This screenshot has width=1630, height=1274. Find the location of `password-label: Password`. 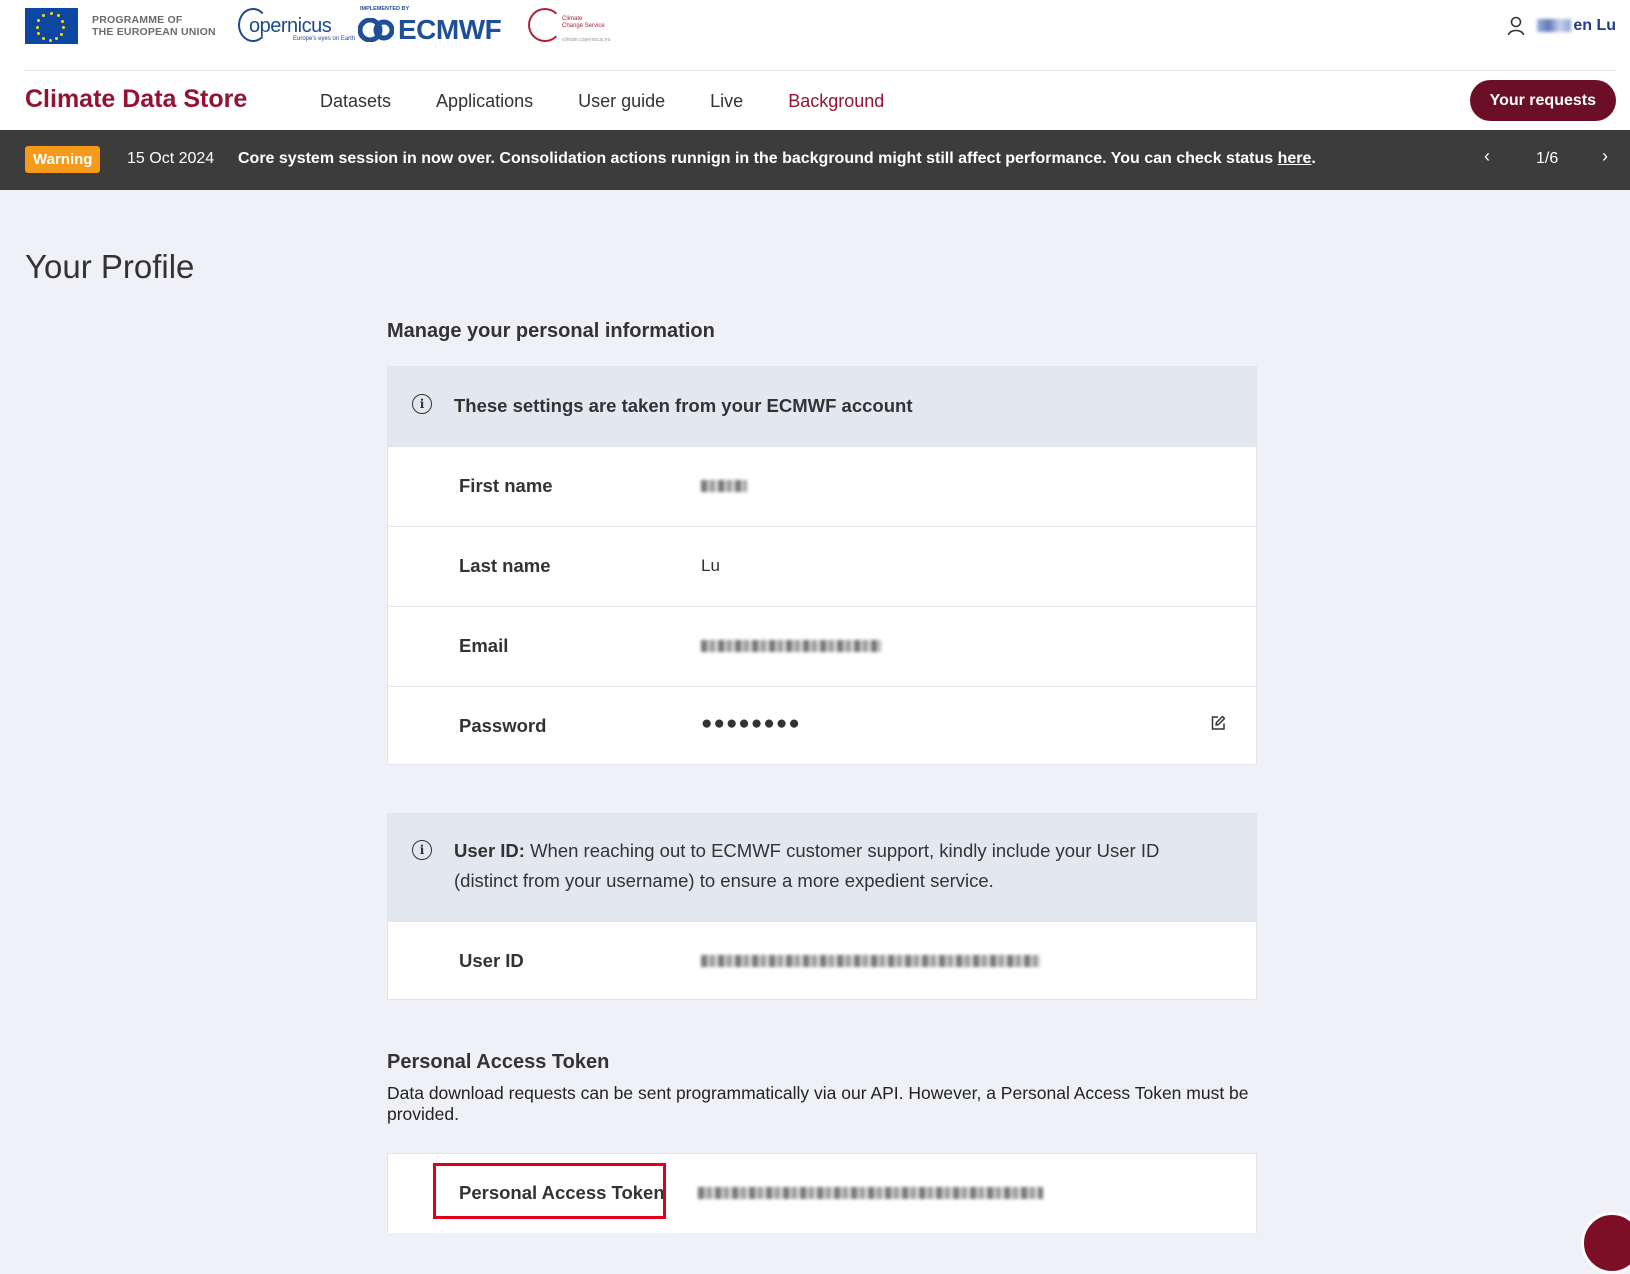

password-label: Password is located at coordinates (503, 725).